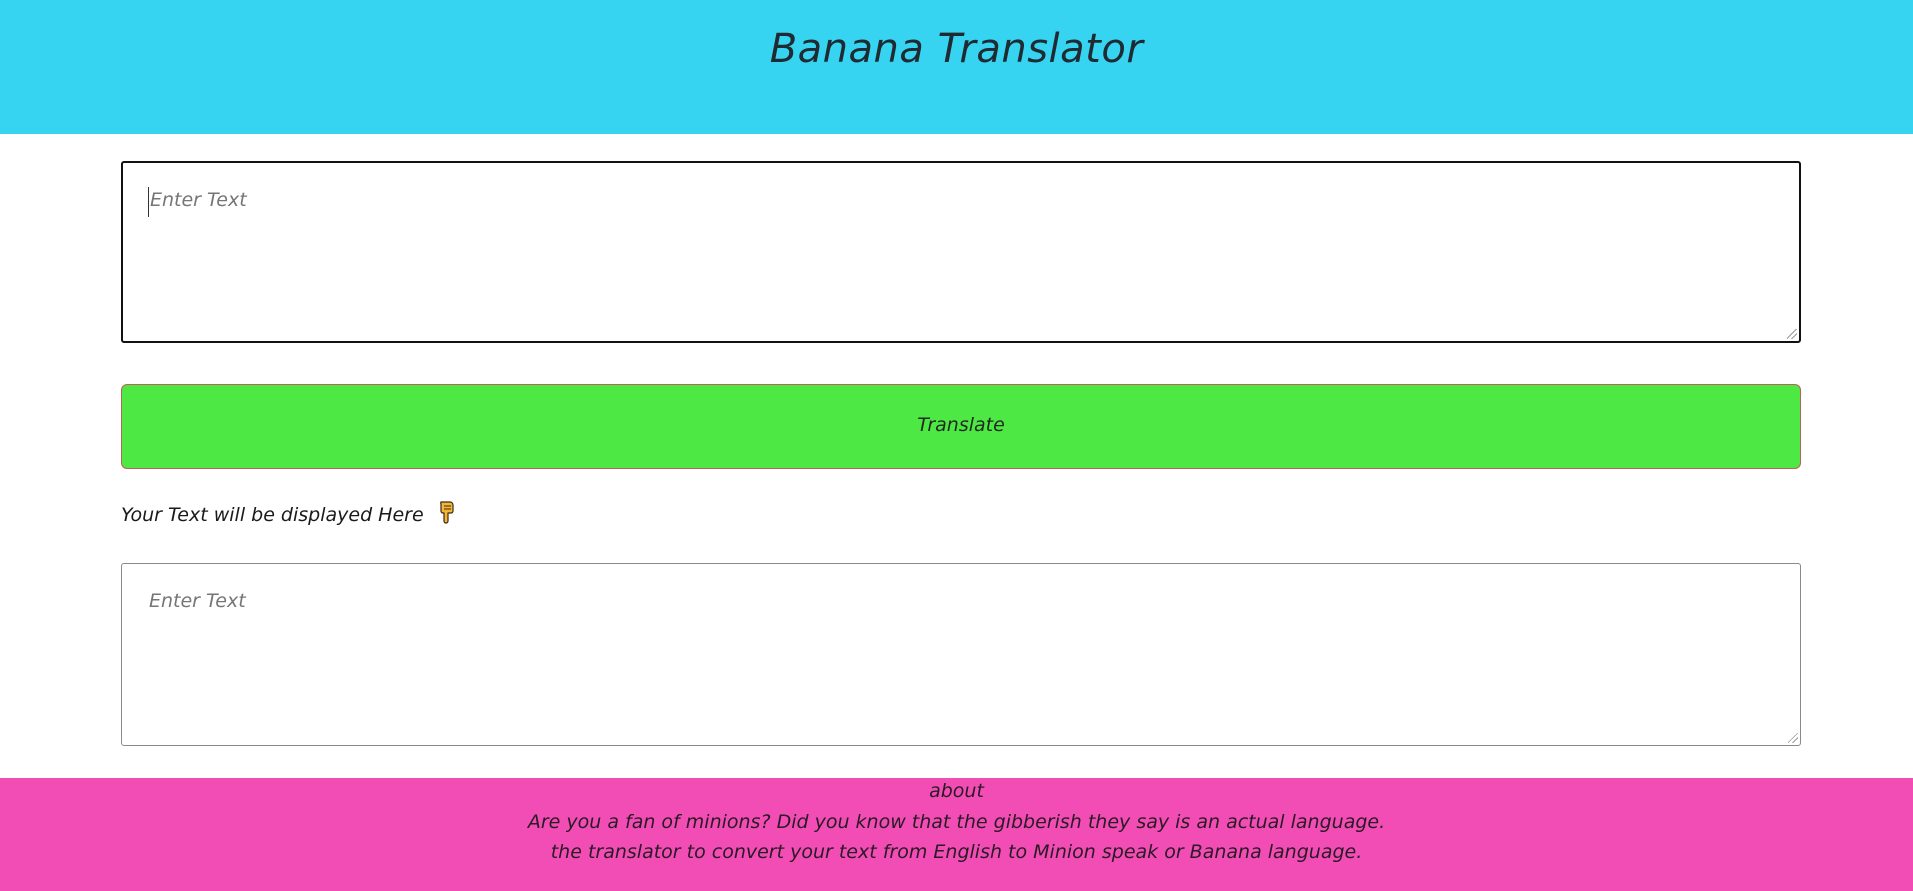 Image resolution: width=1913 pixels, height=891 pixels. What do you see at coordinates (956, 49) in the screenshot?
I see `page-title: Banana Translator` at bounding box center [956, 49].